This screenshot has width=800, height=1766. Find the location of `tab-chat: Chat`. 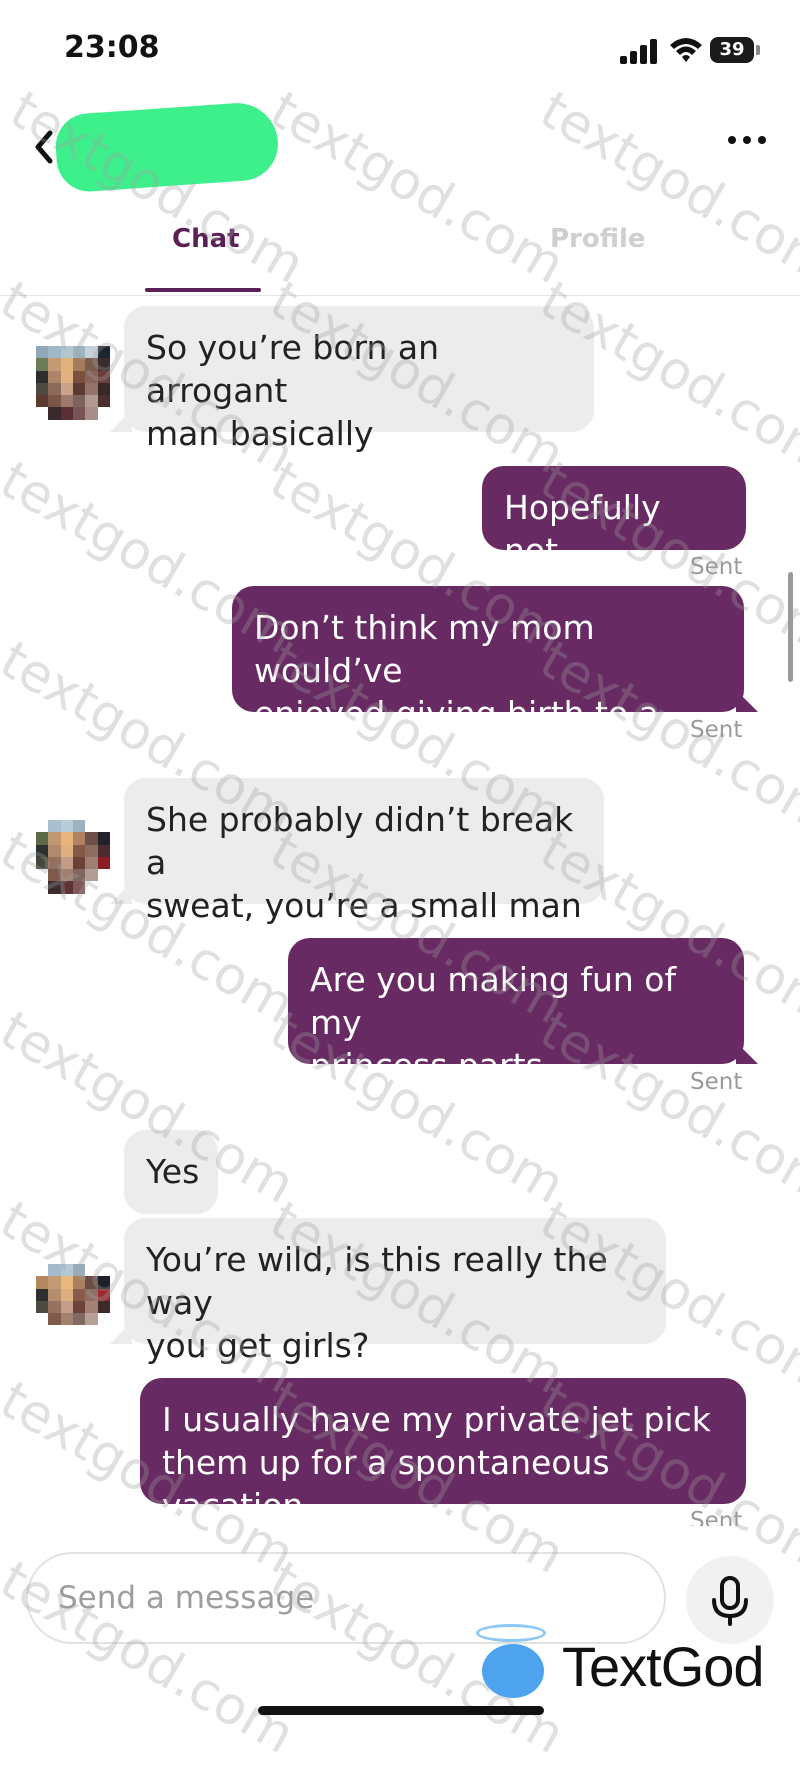

tab-chat: Chat is located at coordinates (206, 239).